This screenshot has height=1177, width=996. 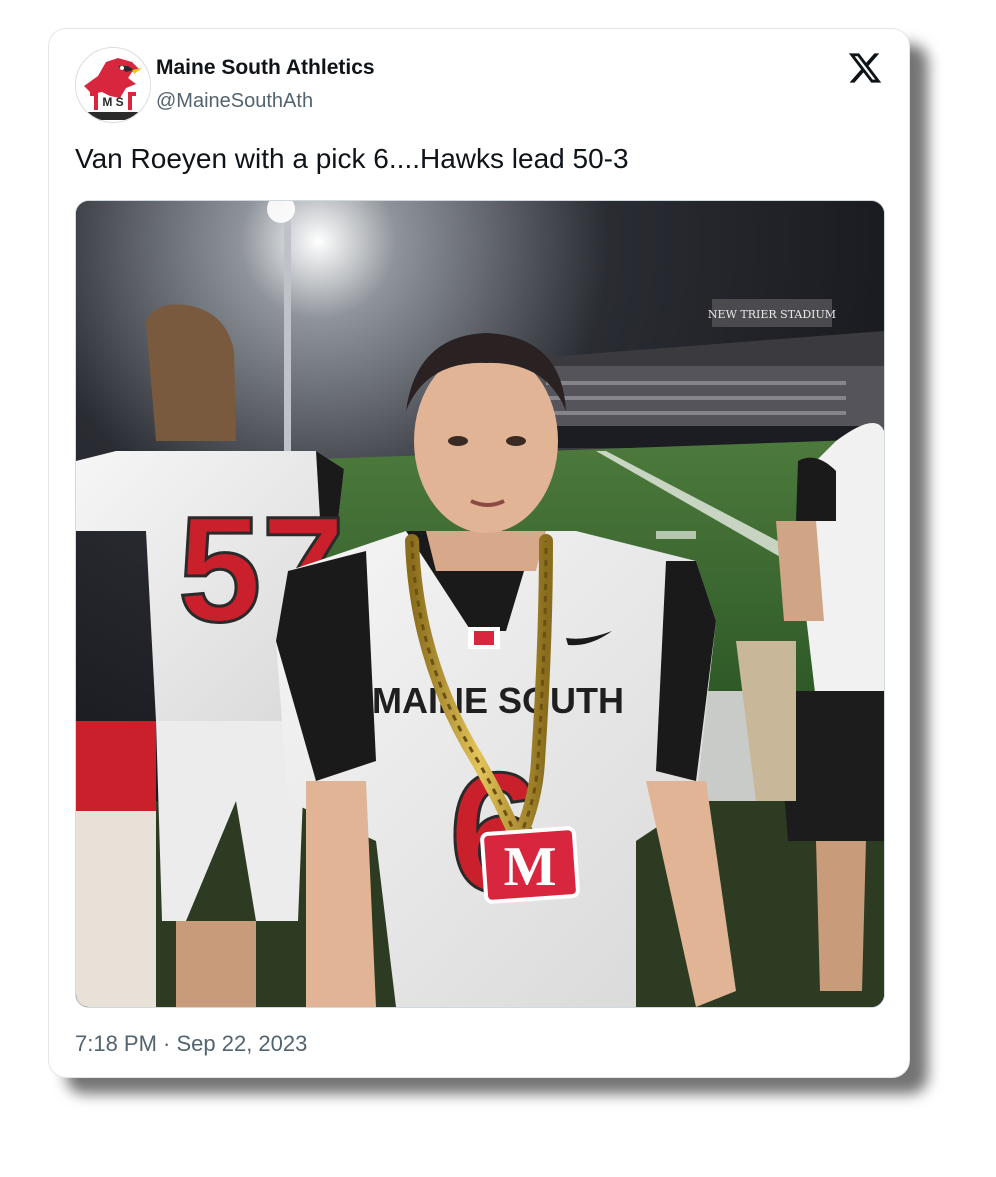 What do you see at coordinates (191, 1044) in the screenshot?
I see `tweet-timestamp: 7:18 PM · Sep 22, 2023` at bounding box center [191, 1044].